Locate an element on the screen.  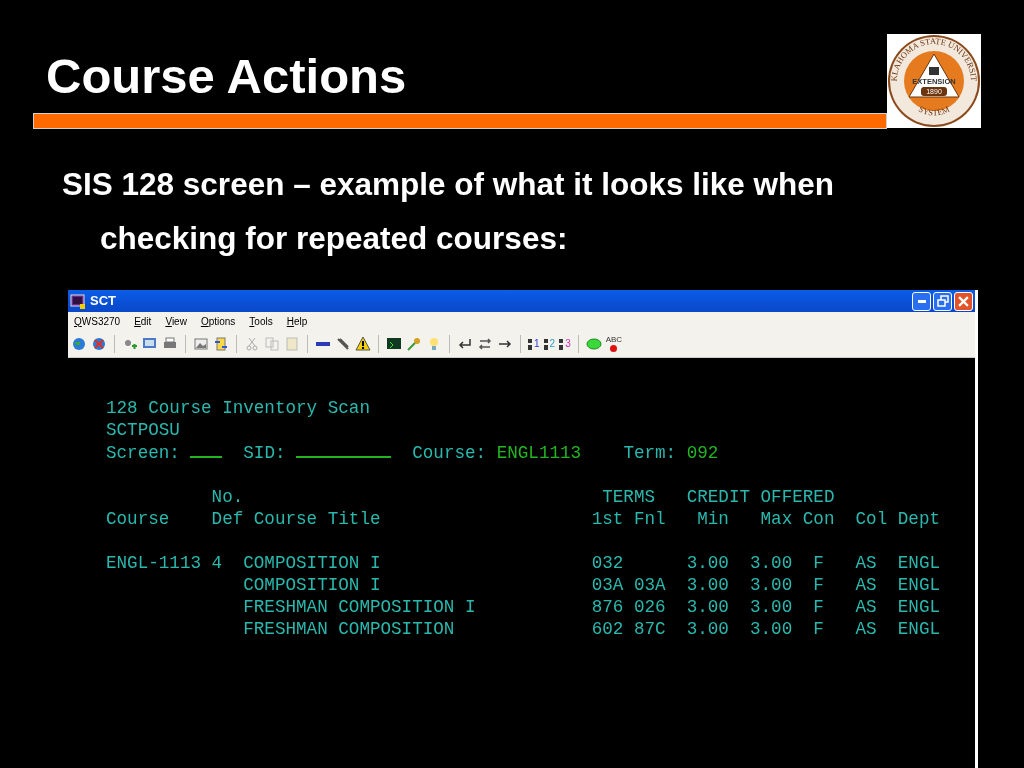
slide-title: Course Actions is located at coordinates (227, 76).